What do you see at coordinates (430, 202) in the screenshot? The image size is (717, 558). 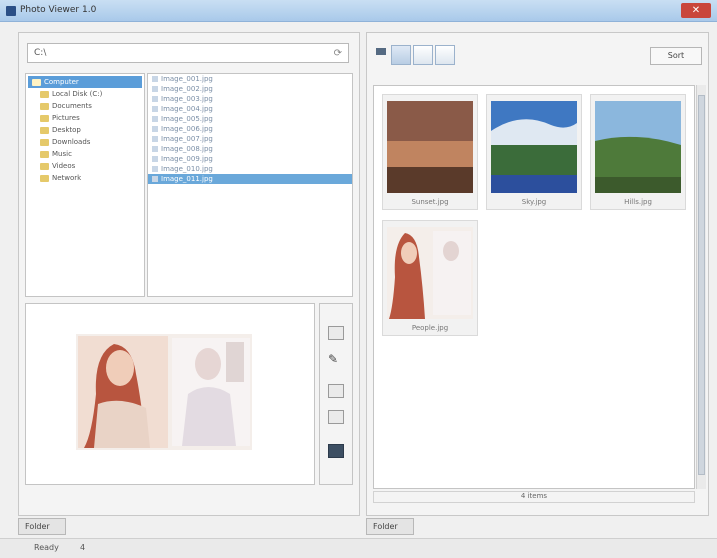 I see `thumbnail-caption: Sunset.jpg` at bounding box center [430, 202].